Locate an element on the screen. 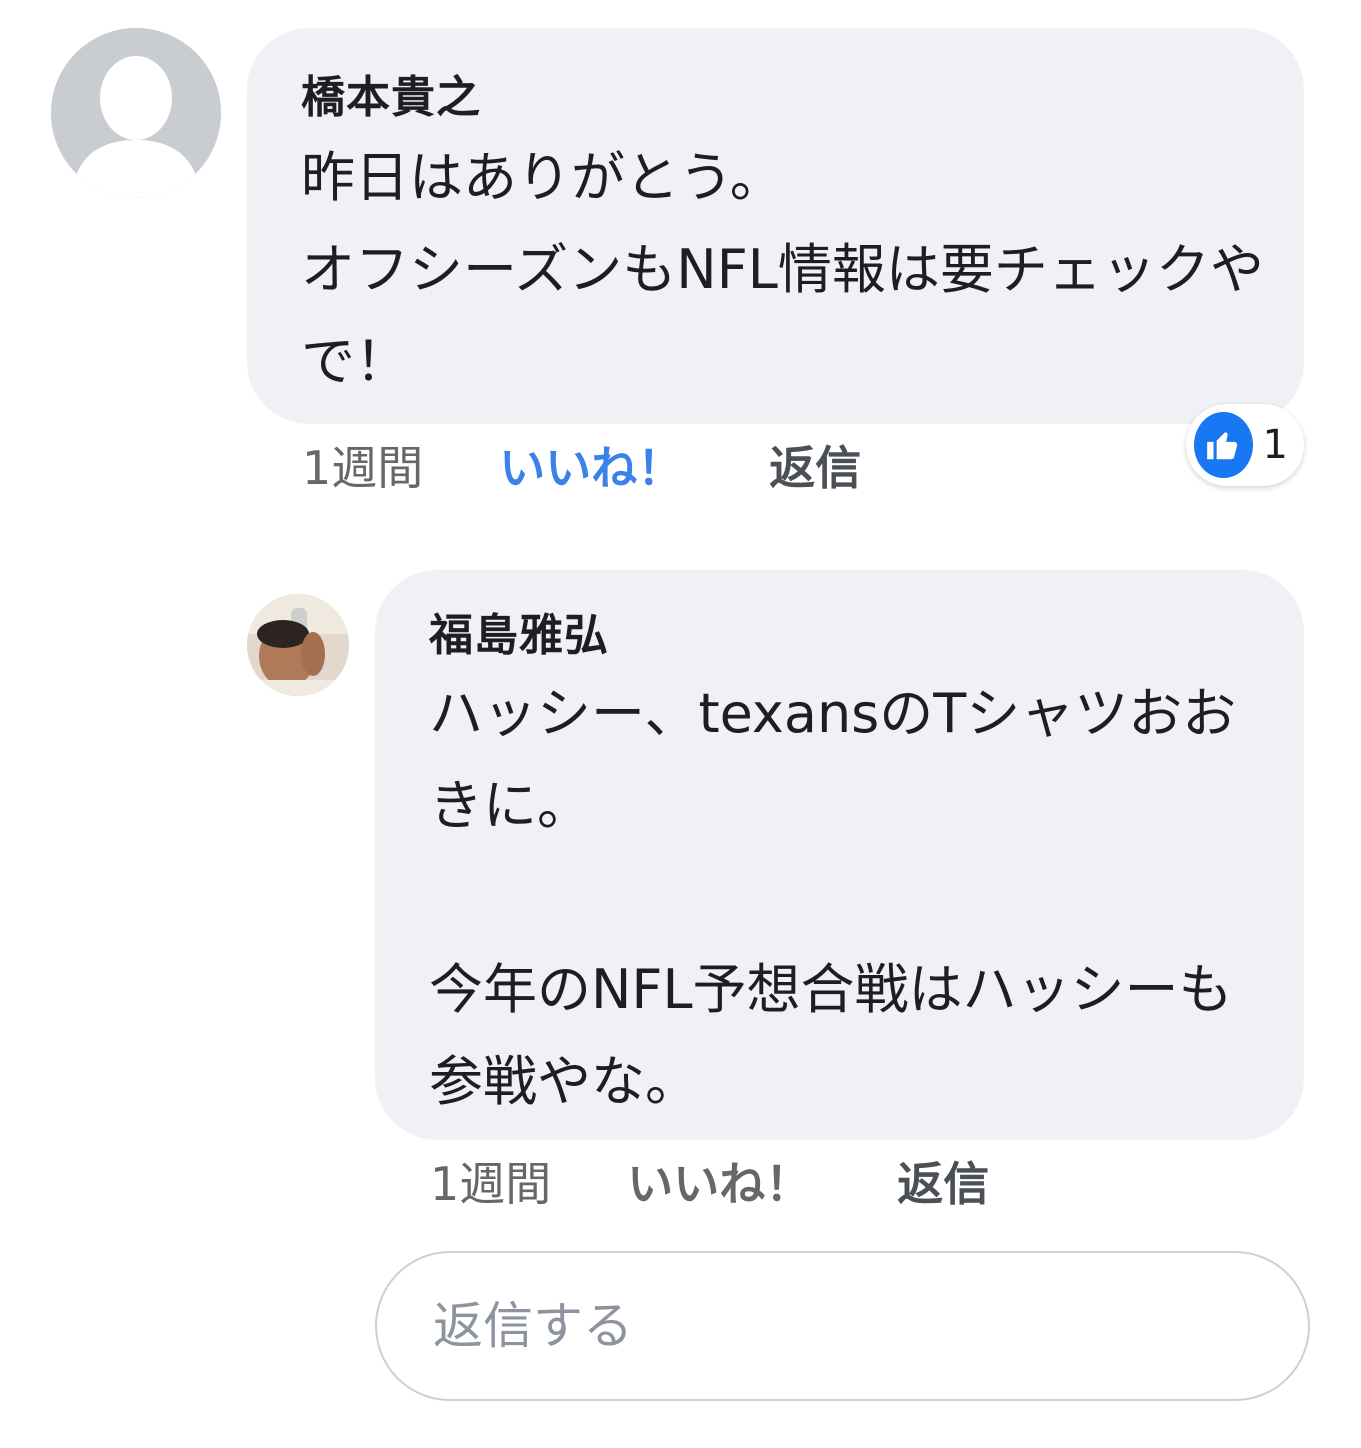 This screenshot has width=1361, height=1448. comment-author: 橋本貴之 is located at coordinates (782, 98).